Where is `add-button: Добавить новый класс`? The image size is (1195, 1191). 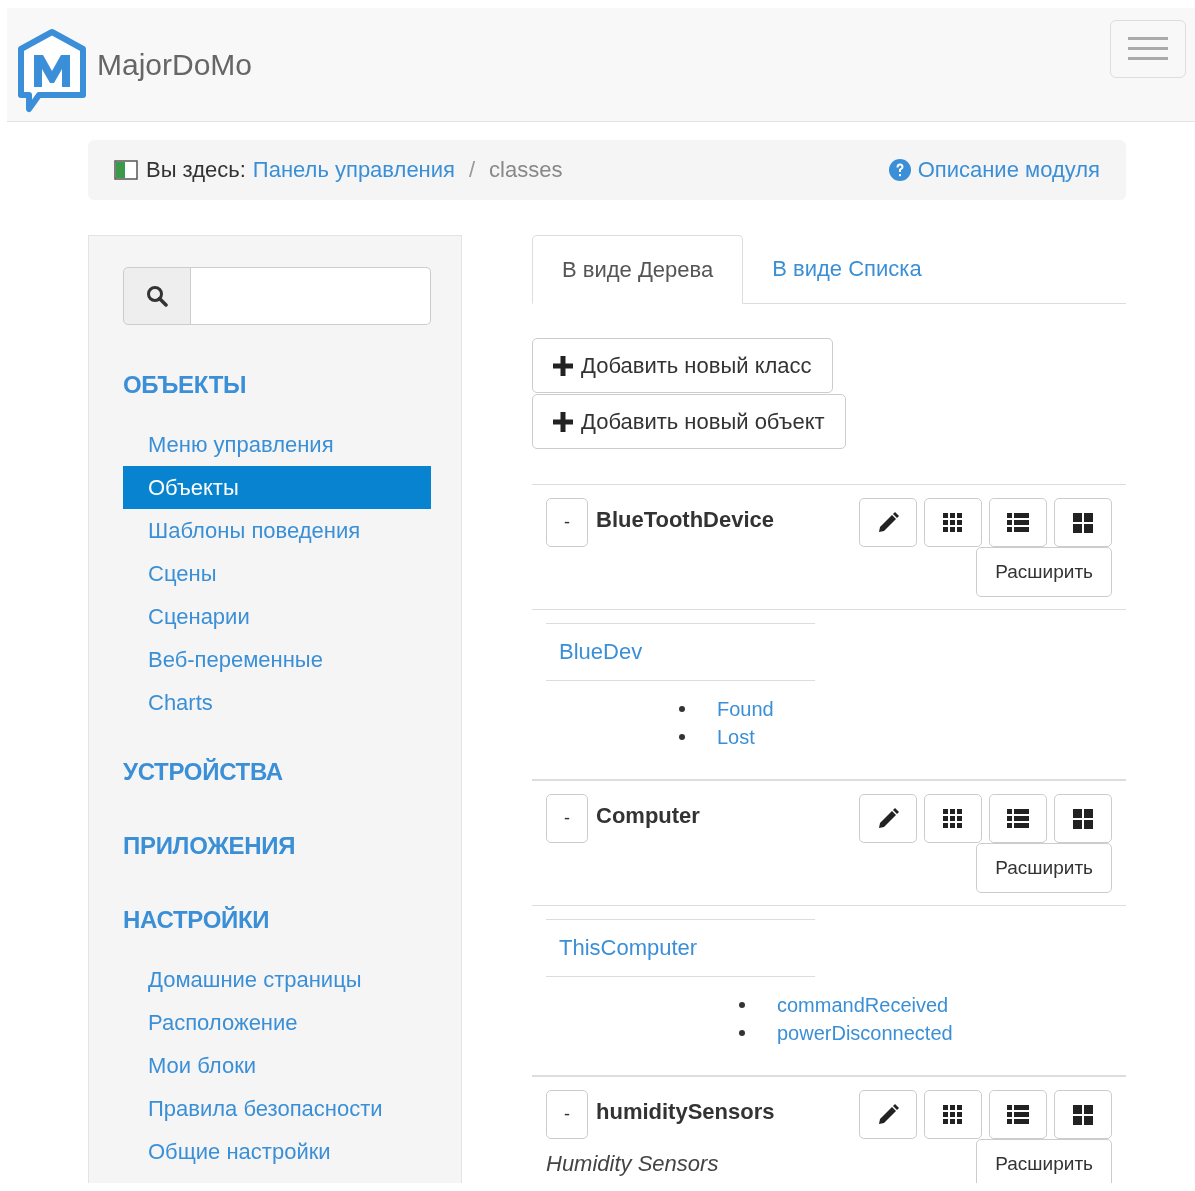 add-button: Добавить новый класс is located at coordinates (682, 365).